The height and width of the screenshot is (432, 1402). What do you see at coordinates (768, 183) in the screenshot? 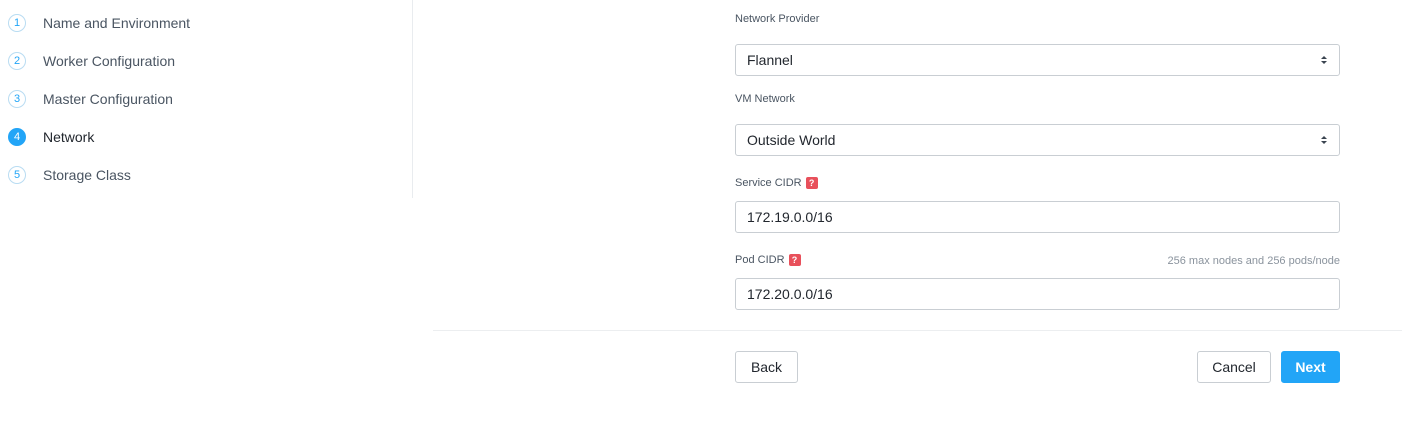
I see `service-cidr-label-text: Service CIDR` at bounding box center [768, 183].